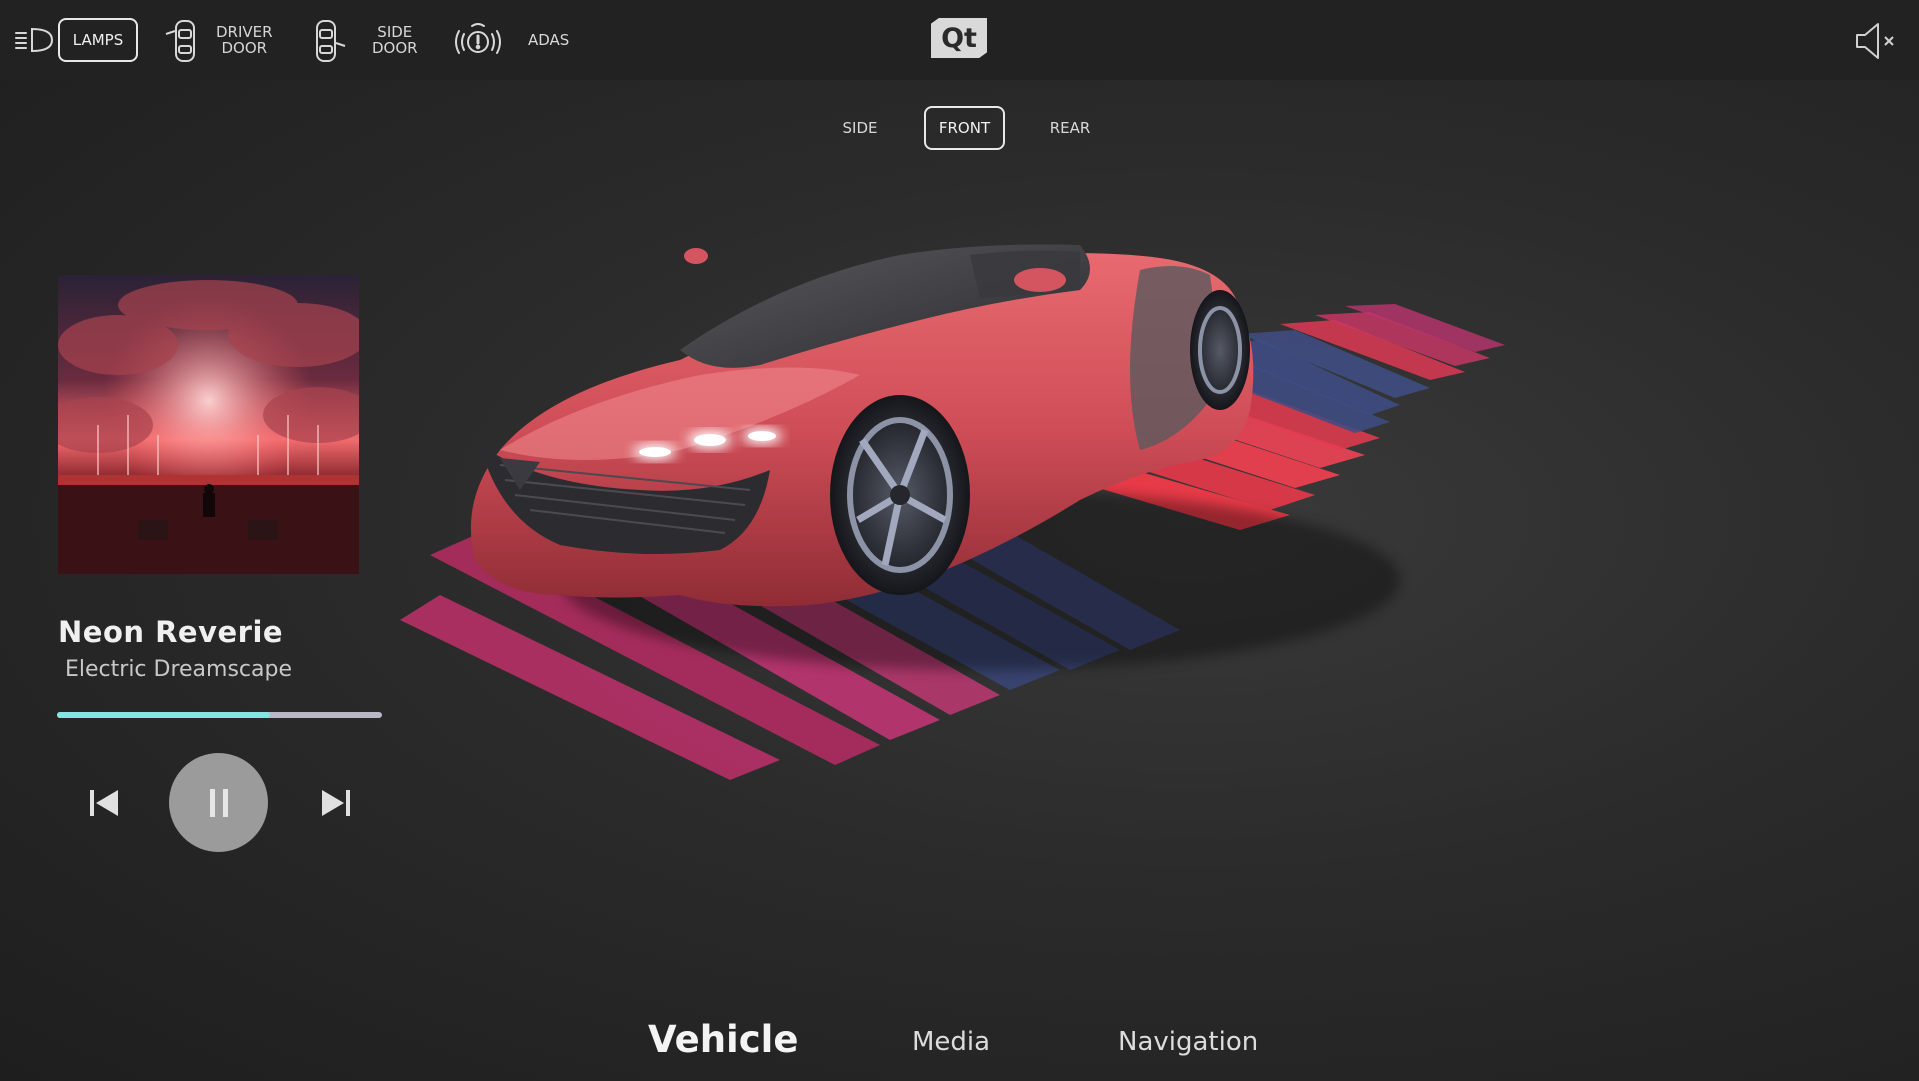 This screenshot has height=1081, width=1919. What do you see at coordinates (1070, 128) in the screenshot?
I see `tab-rear-view: REAR` at bounding box center [1070, 128].